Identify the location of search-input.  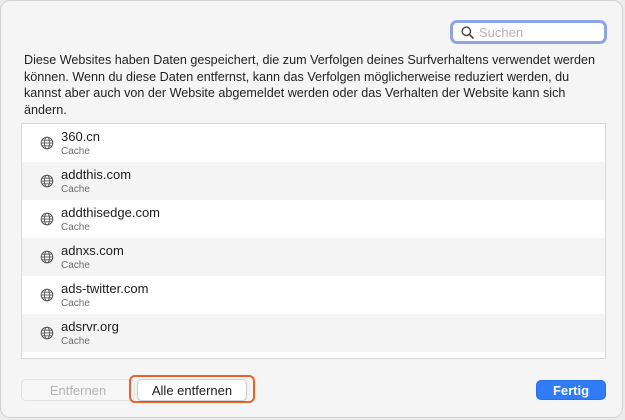
(537, 32).